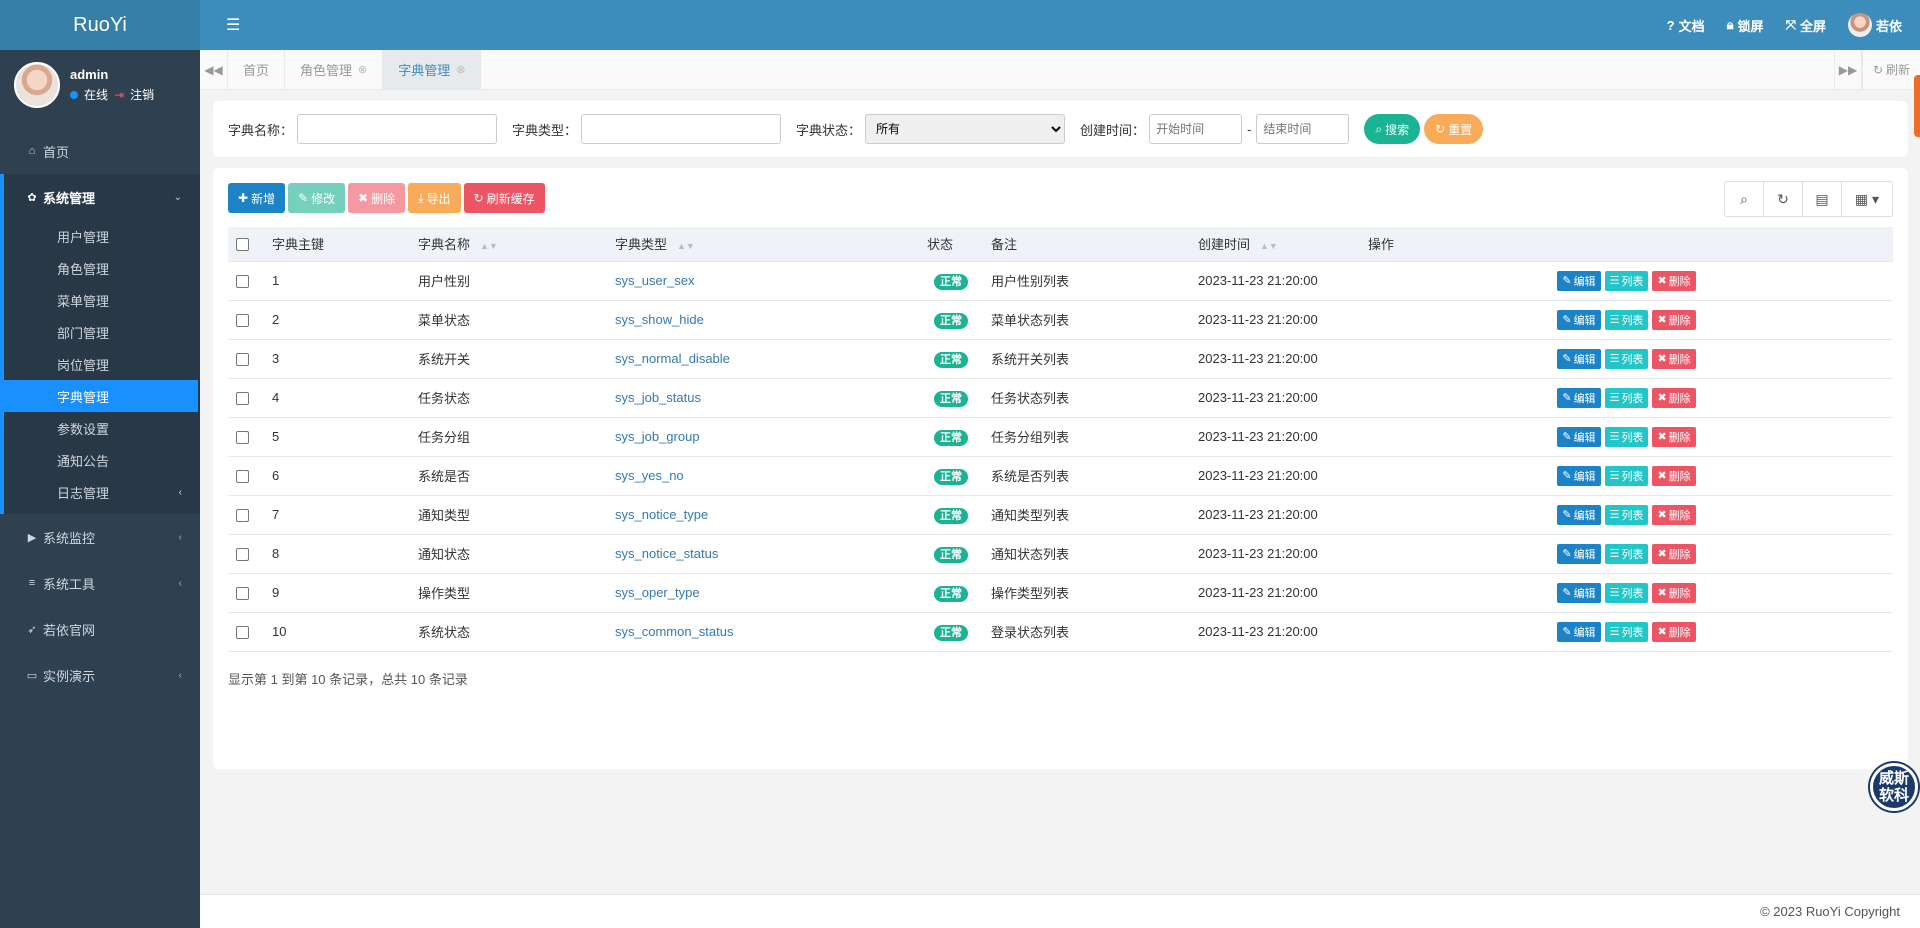 The width and height of the screenshot is (1920, 928). What do you see at coordinates (102, 236) in the screenshot?
I see `sidebar-subitem-users: 用户管理` at bounding box center [102, 236].